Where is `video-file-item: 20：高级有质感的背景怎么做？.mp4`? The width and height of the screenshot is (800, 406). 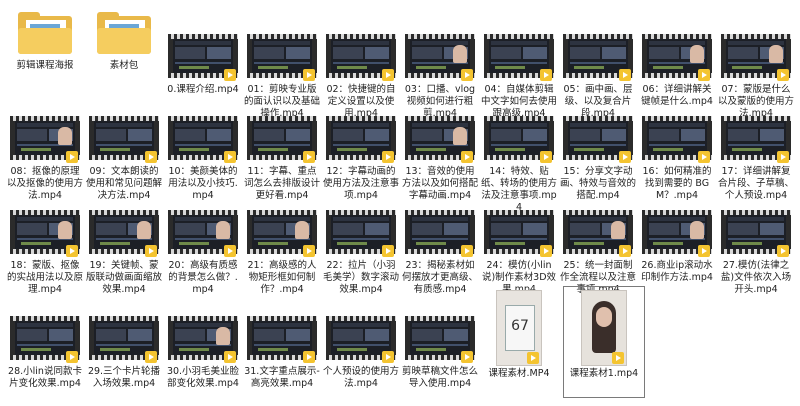 video-file-item: 20：高级有质感的背景怎么做？.mp4 is located at coordinates (203, 251).